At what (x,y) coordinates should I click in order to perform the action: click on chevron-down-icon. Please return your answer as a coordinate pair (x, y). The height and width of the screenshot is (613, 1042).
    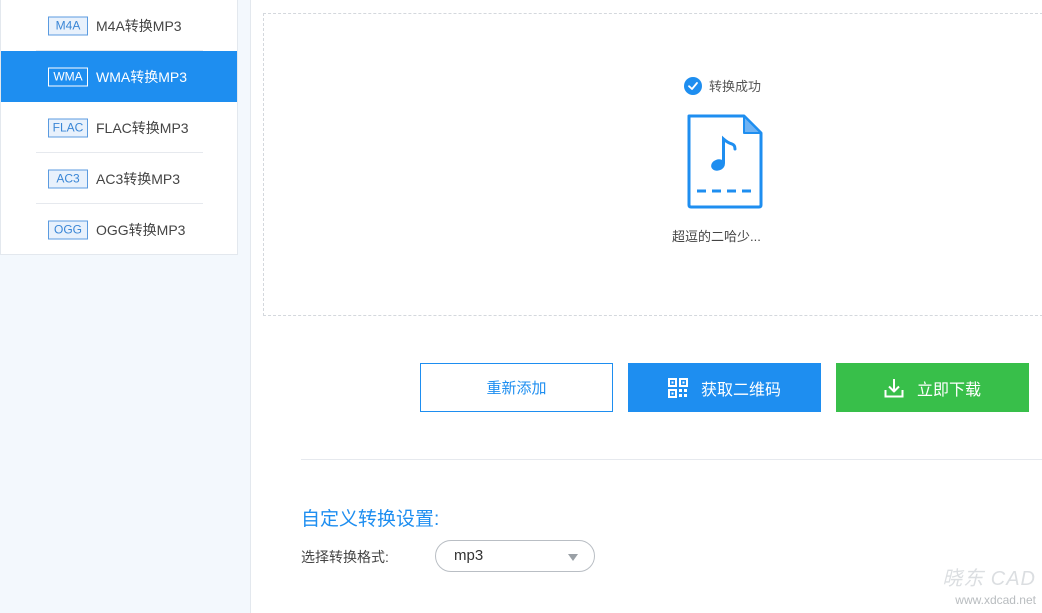
    Looking at the image, I should click on (573, 557).